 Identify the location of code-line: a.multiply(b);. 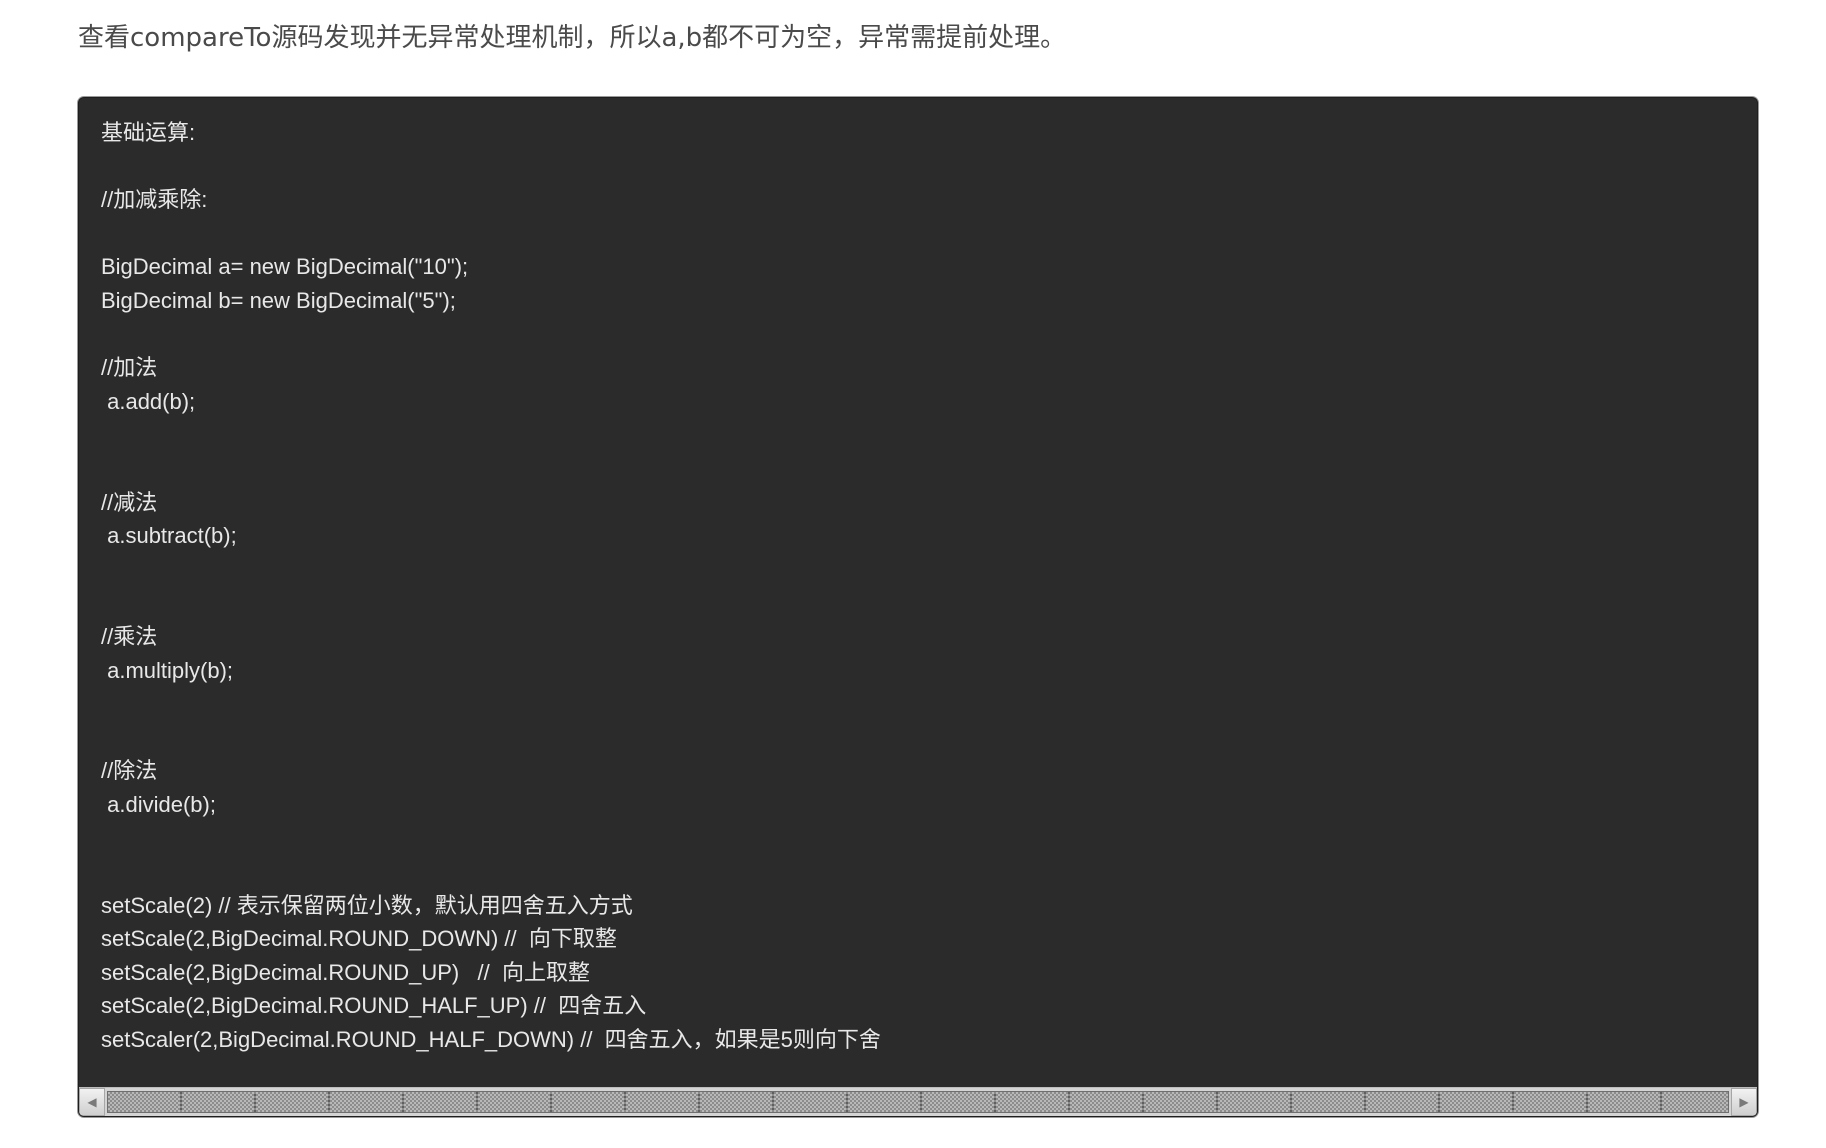
(167, 670).